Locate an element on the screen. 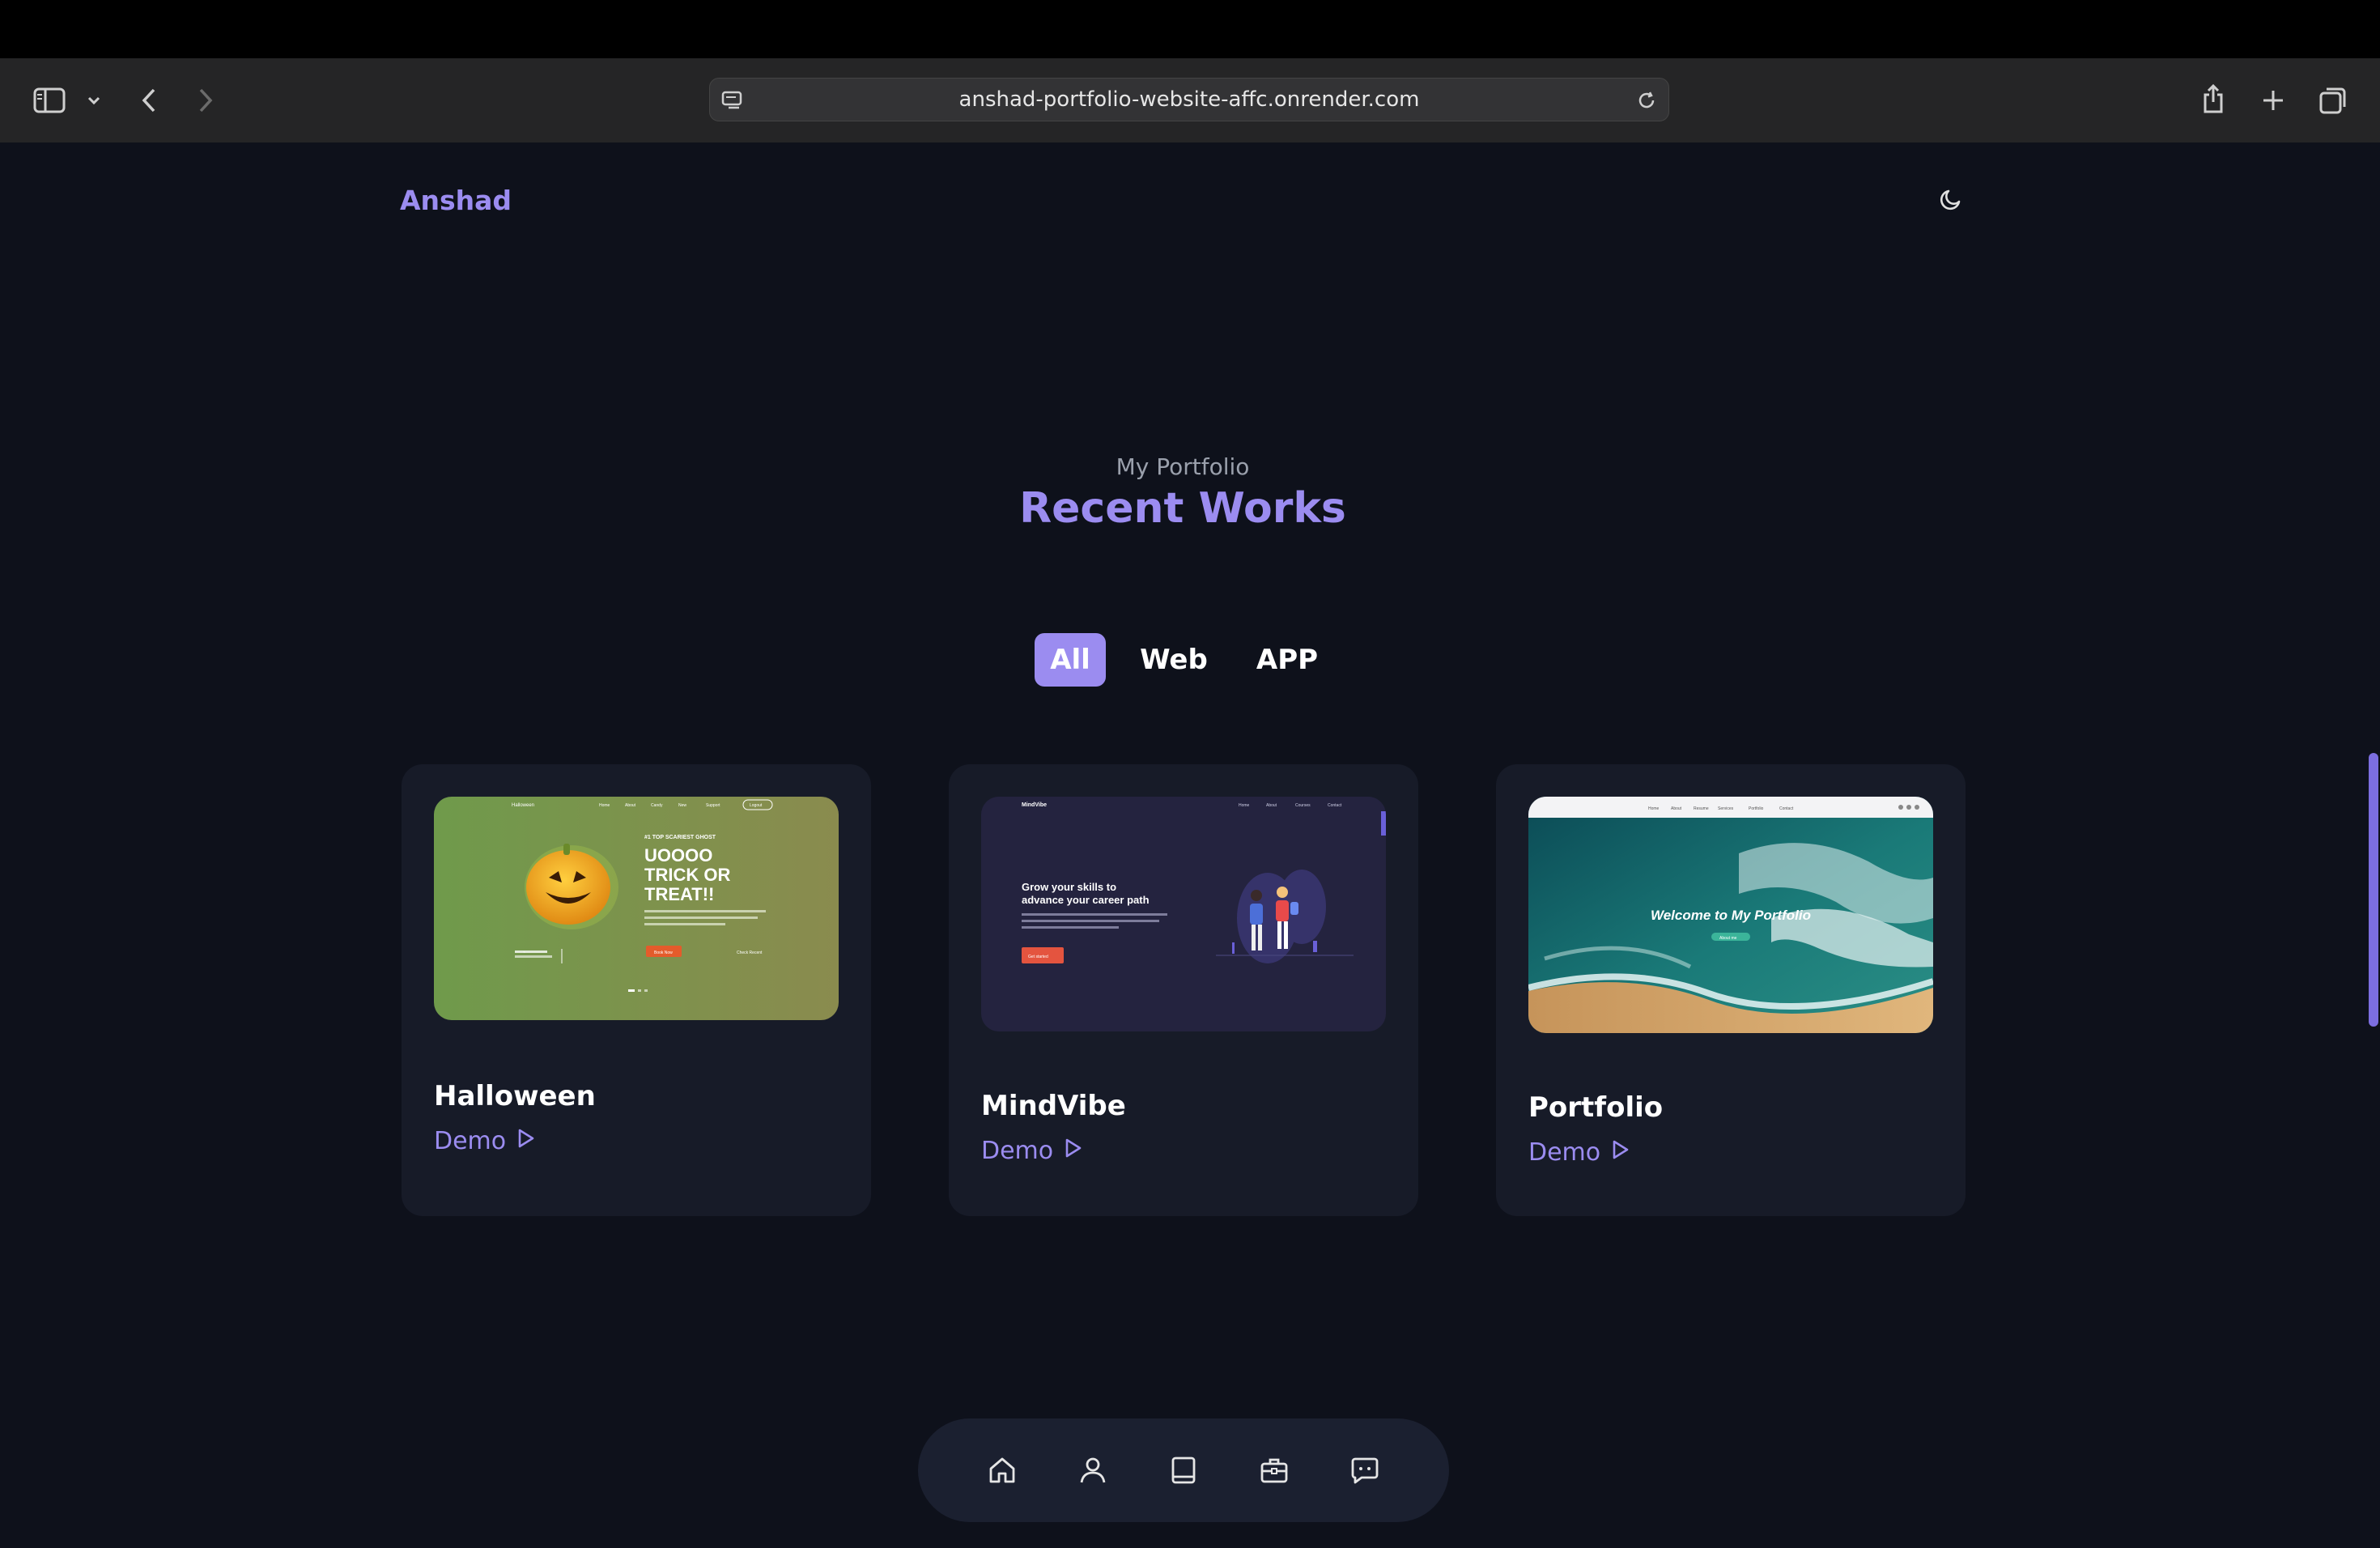 The width and height of the screenshot is (2380, 1548). portfolio-nav-1: Home is located at coordinates (1654, 809).